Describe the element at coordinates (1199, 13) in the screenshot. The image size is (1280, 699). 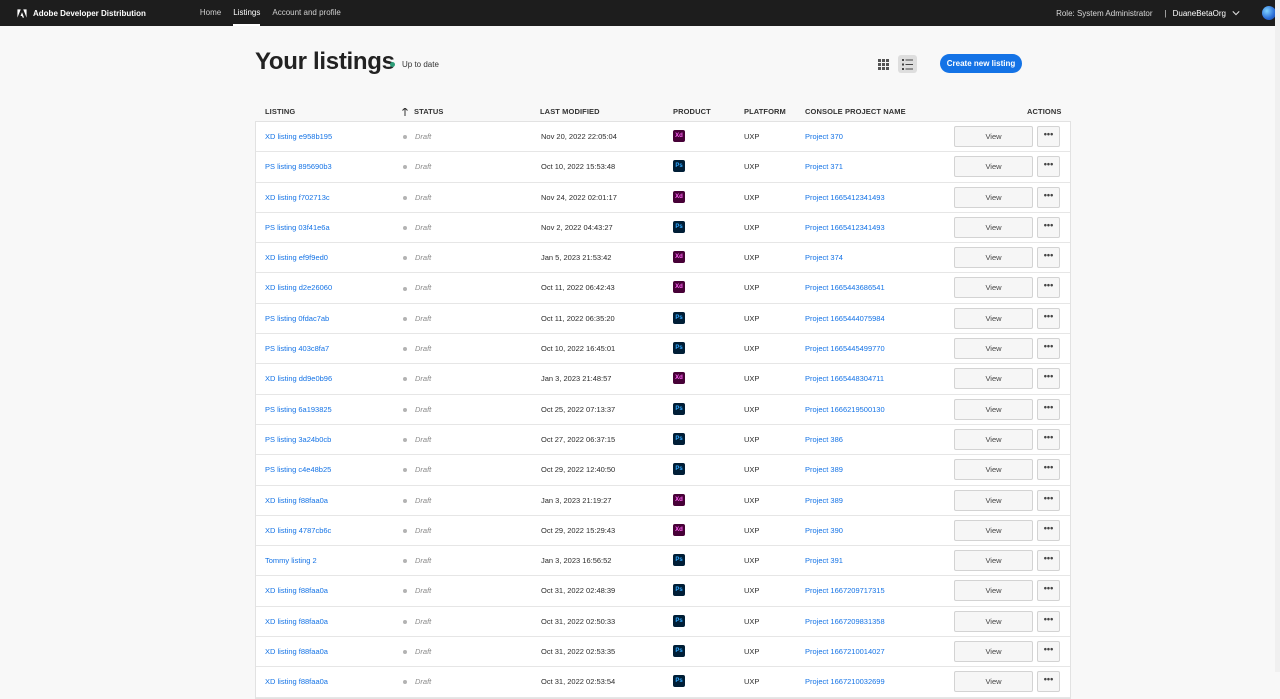
I see `org-switcher: DuaneBetaOrg` at that location.